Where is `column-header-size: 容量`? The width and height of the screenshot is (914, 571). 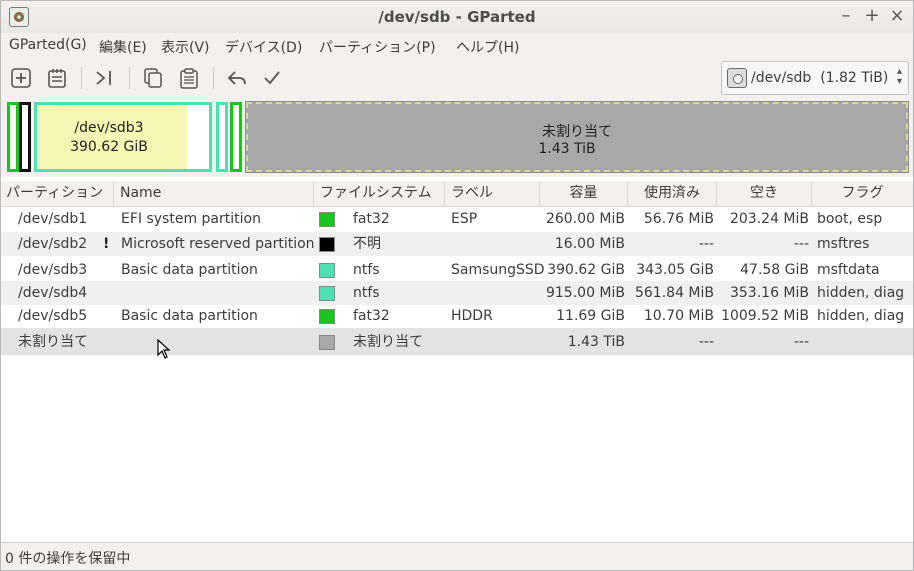 column-header-size: 容量 is located at coordinates (584, 194).